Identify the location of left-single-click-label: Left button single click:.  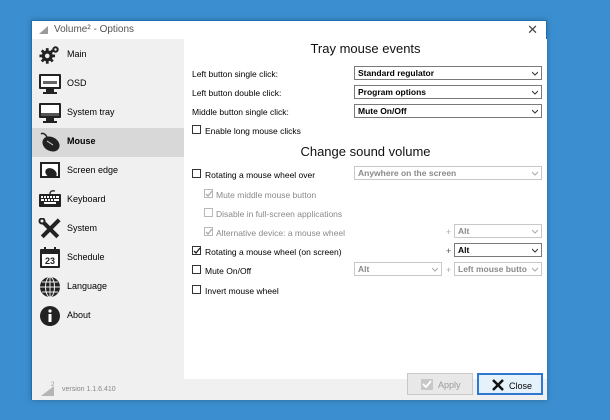
(235, 74).